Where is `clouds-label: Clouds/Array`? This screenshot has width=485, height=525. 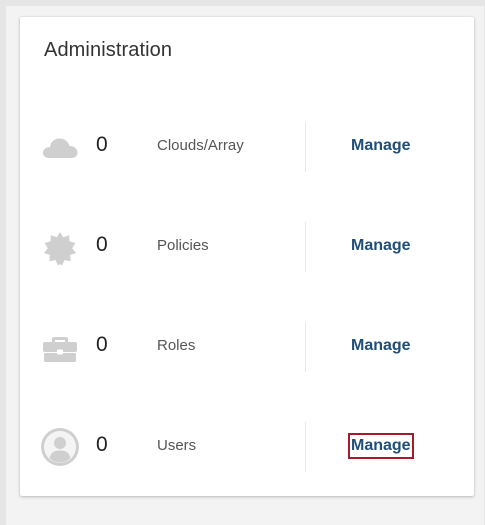 clouds-label: Clouds/Array is located at coordinates (200, 145).